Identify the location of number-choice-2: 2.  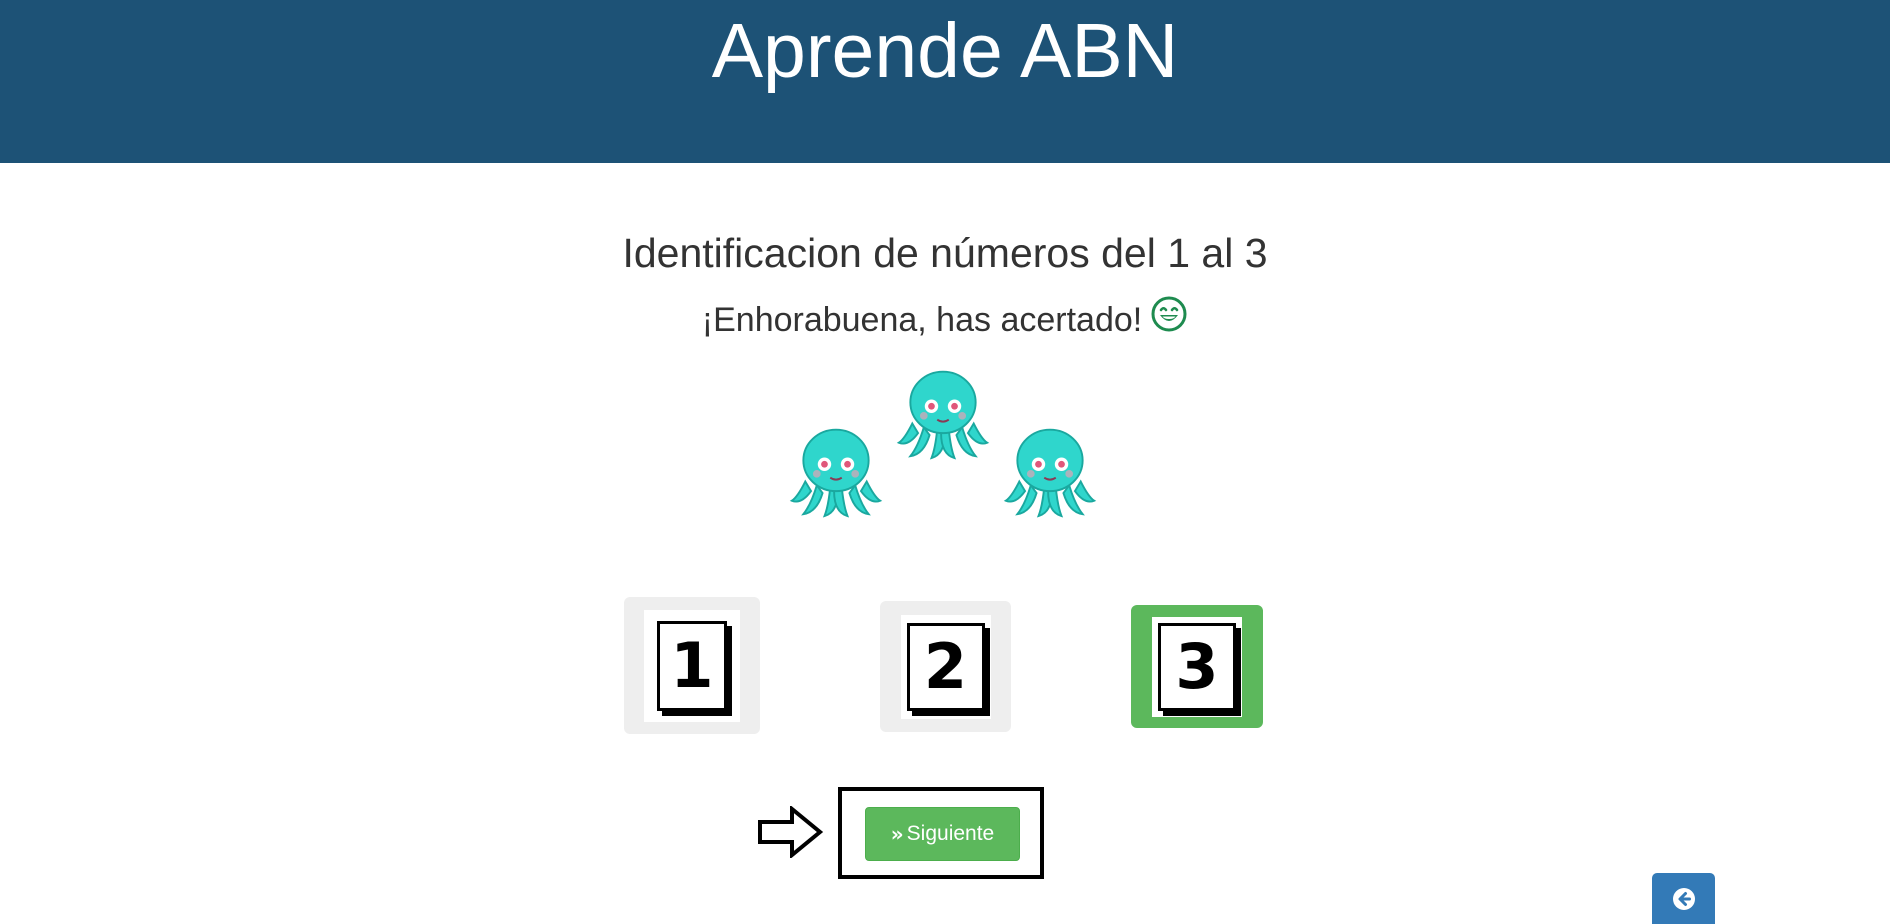
(945, 666).